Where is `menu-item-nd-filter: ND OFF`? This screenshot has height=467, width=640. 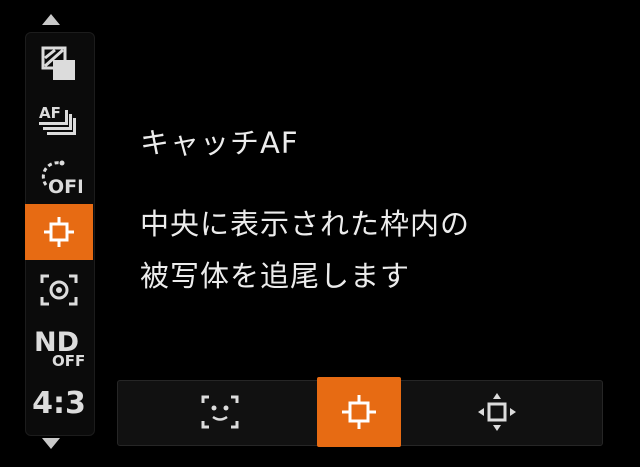 menu-item-nd-filter: ND OFF is located at coordinates (59, 346).